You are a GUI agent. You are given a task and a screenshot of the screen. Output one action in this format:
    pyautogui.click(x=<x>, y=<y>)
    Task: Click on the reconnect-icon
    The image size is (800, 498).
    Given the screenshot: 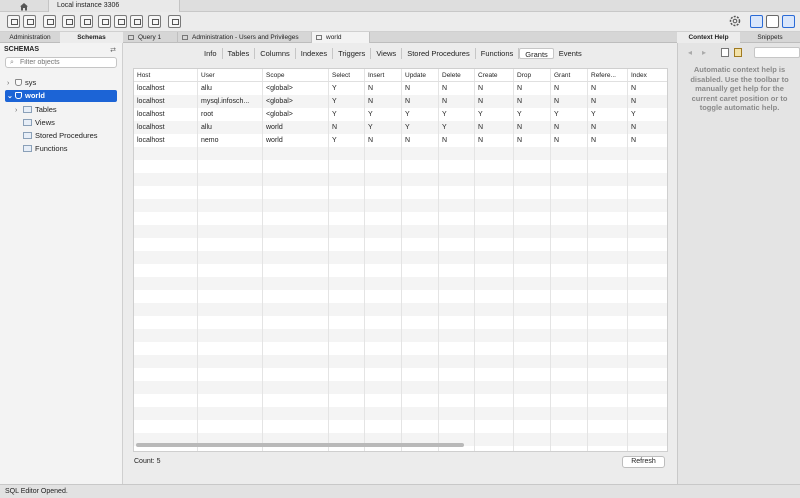 What is the action you would take?
    pyautogui.click(x=174, y=21)
    